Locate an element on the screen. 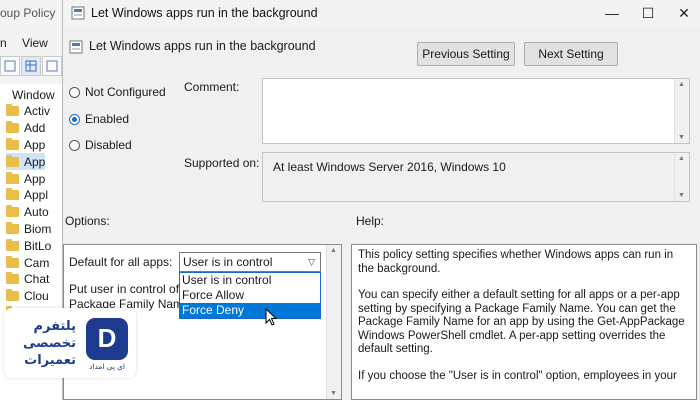 The height and width of the screenshot is (400, 700). tree-item-label: Cam is located at coordinates (37, 262).